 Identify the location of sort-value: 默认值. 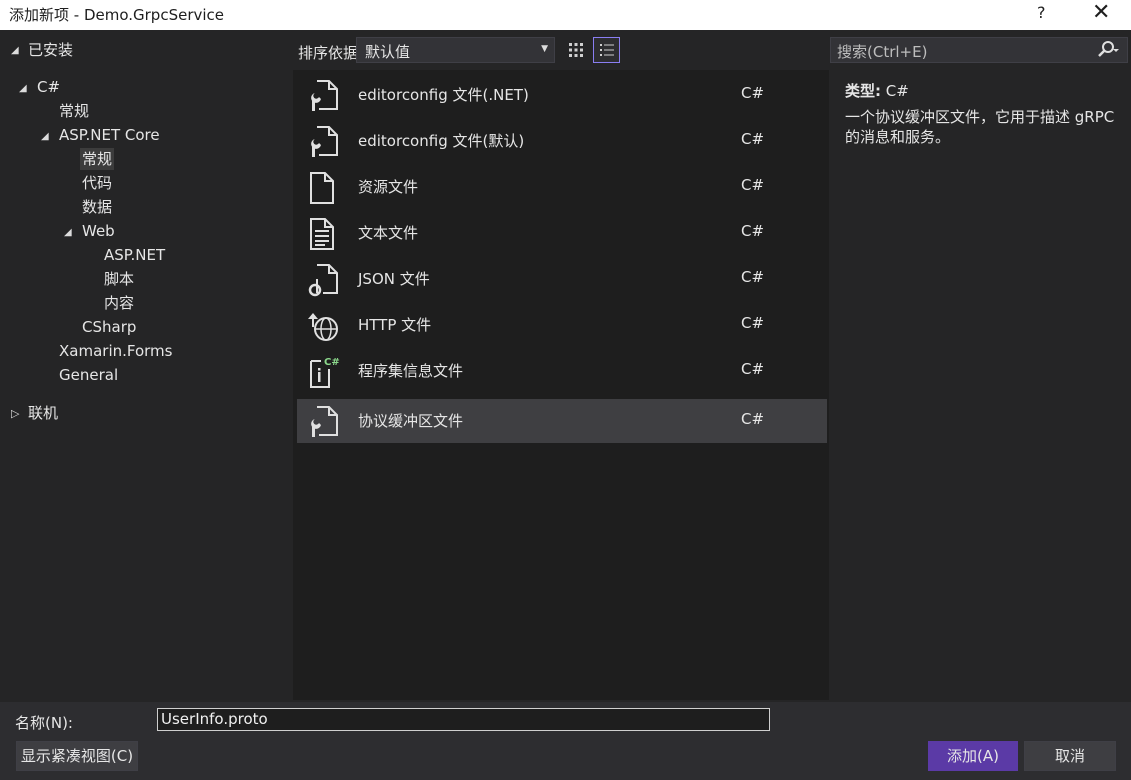
(388, 52).